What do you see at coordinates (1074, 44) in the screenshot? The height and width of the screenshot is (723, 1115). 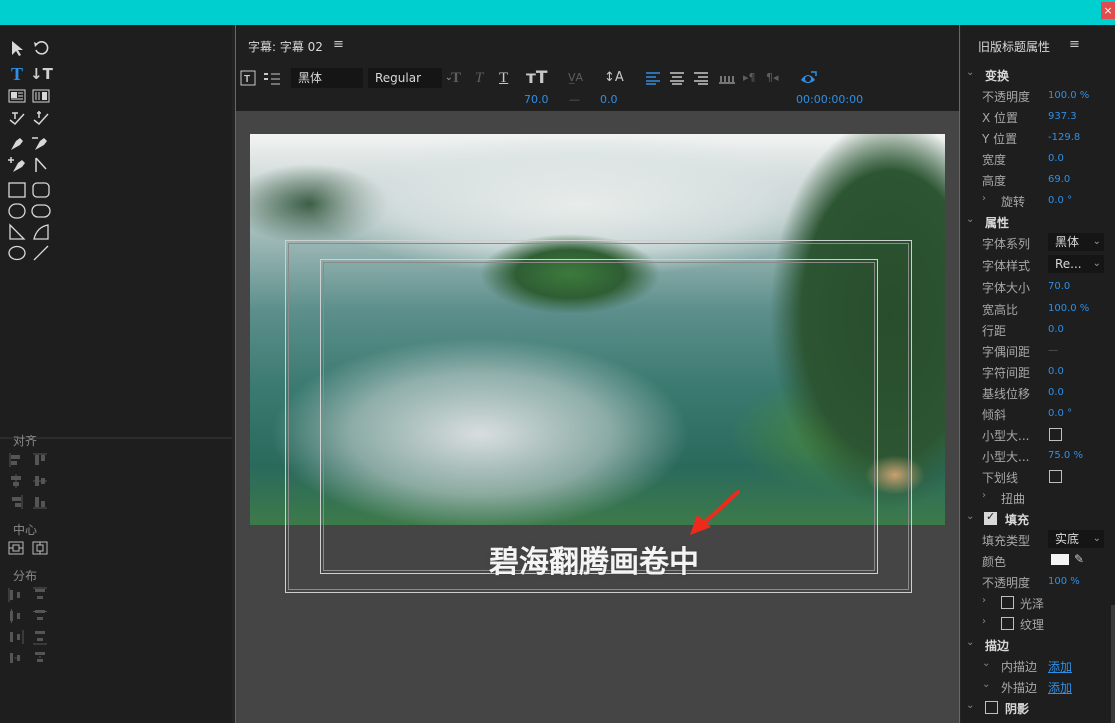 I see `properties-menu-icon: ≡` at bounding box center [1074, 44].